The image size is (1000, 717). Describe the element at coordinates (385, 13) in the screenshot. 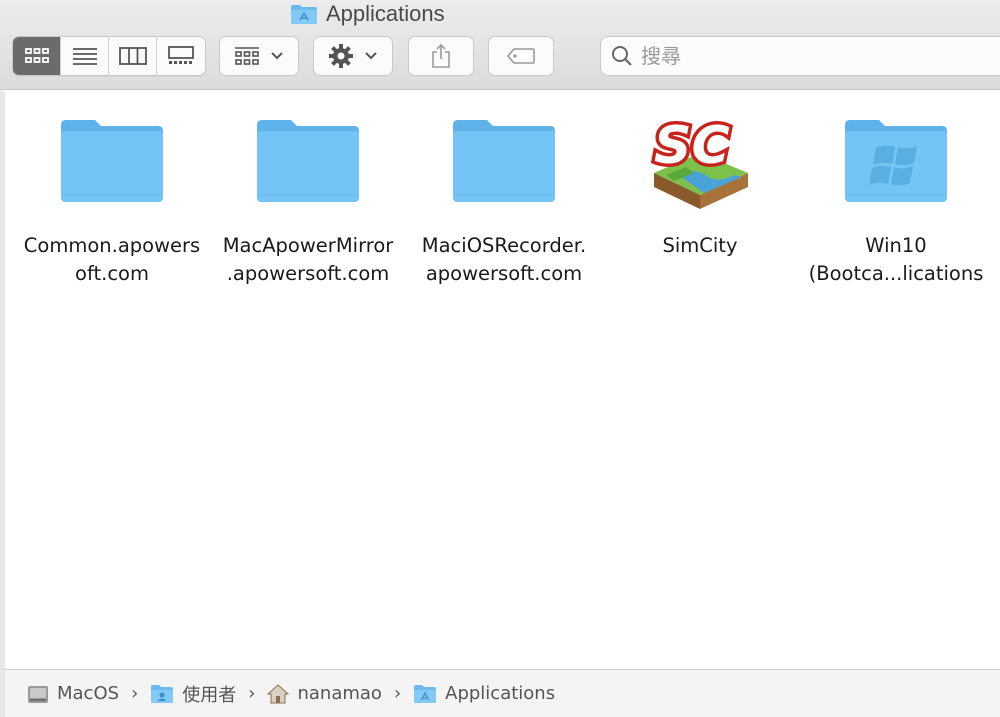

I see `window-title-text: Applications` at that location.